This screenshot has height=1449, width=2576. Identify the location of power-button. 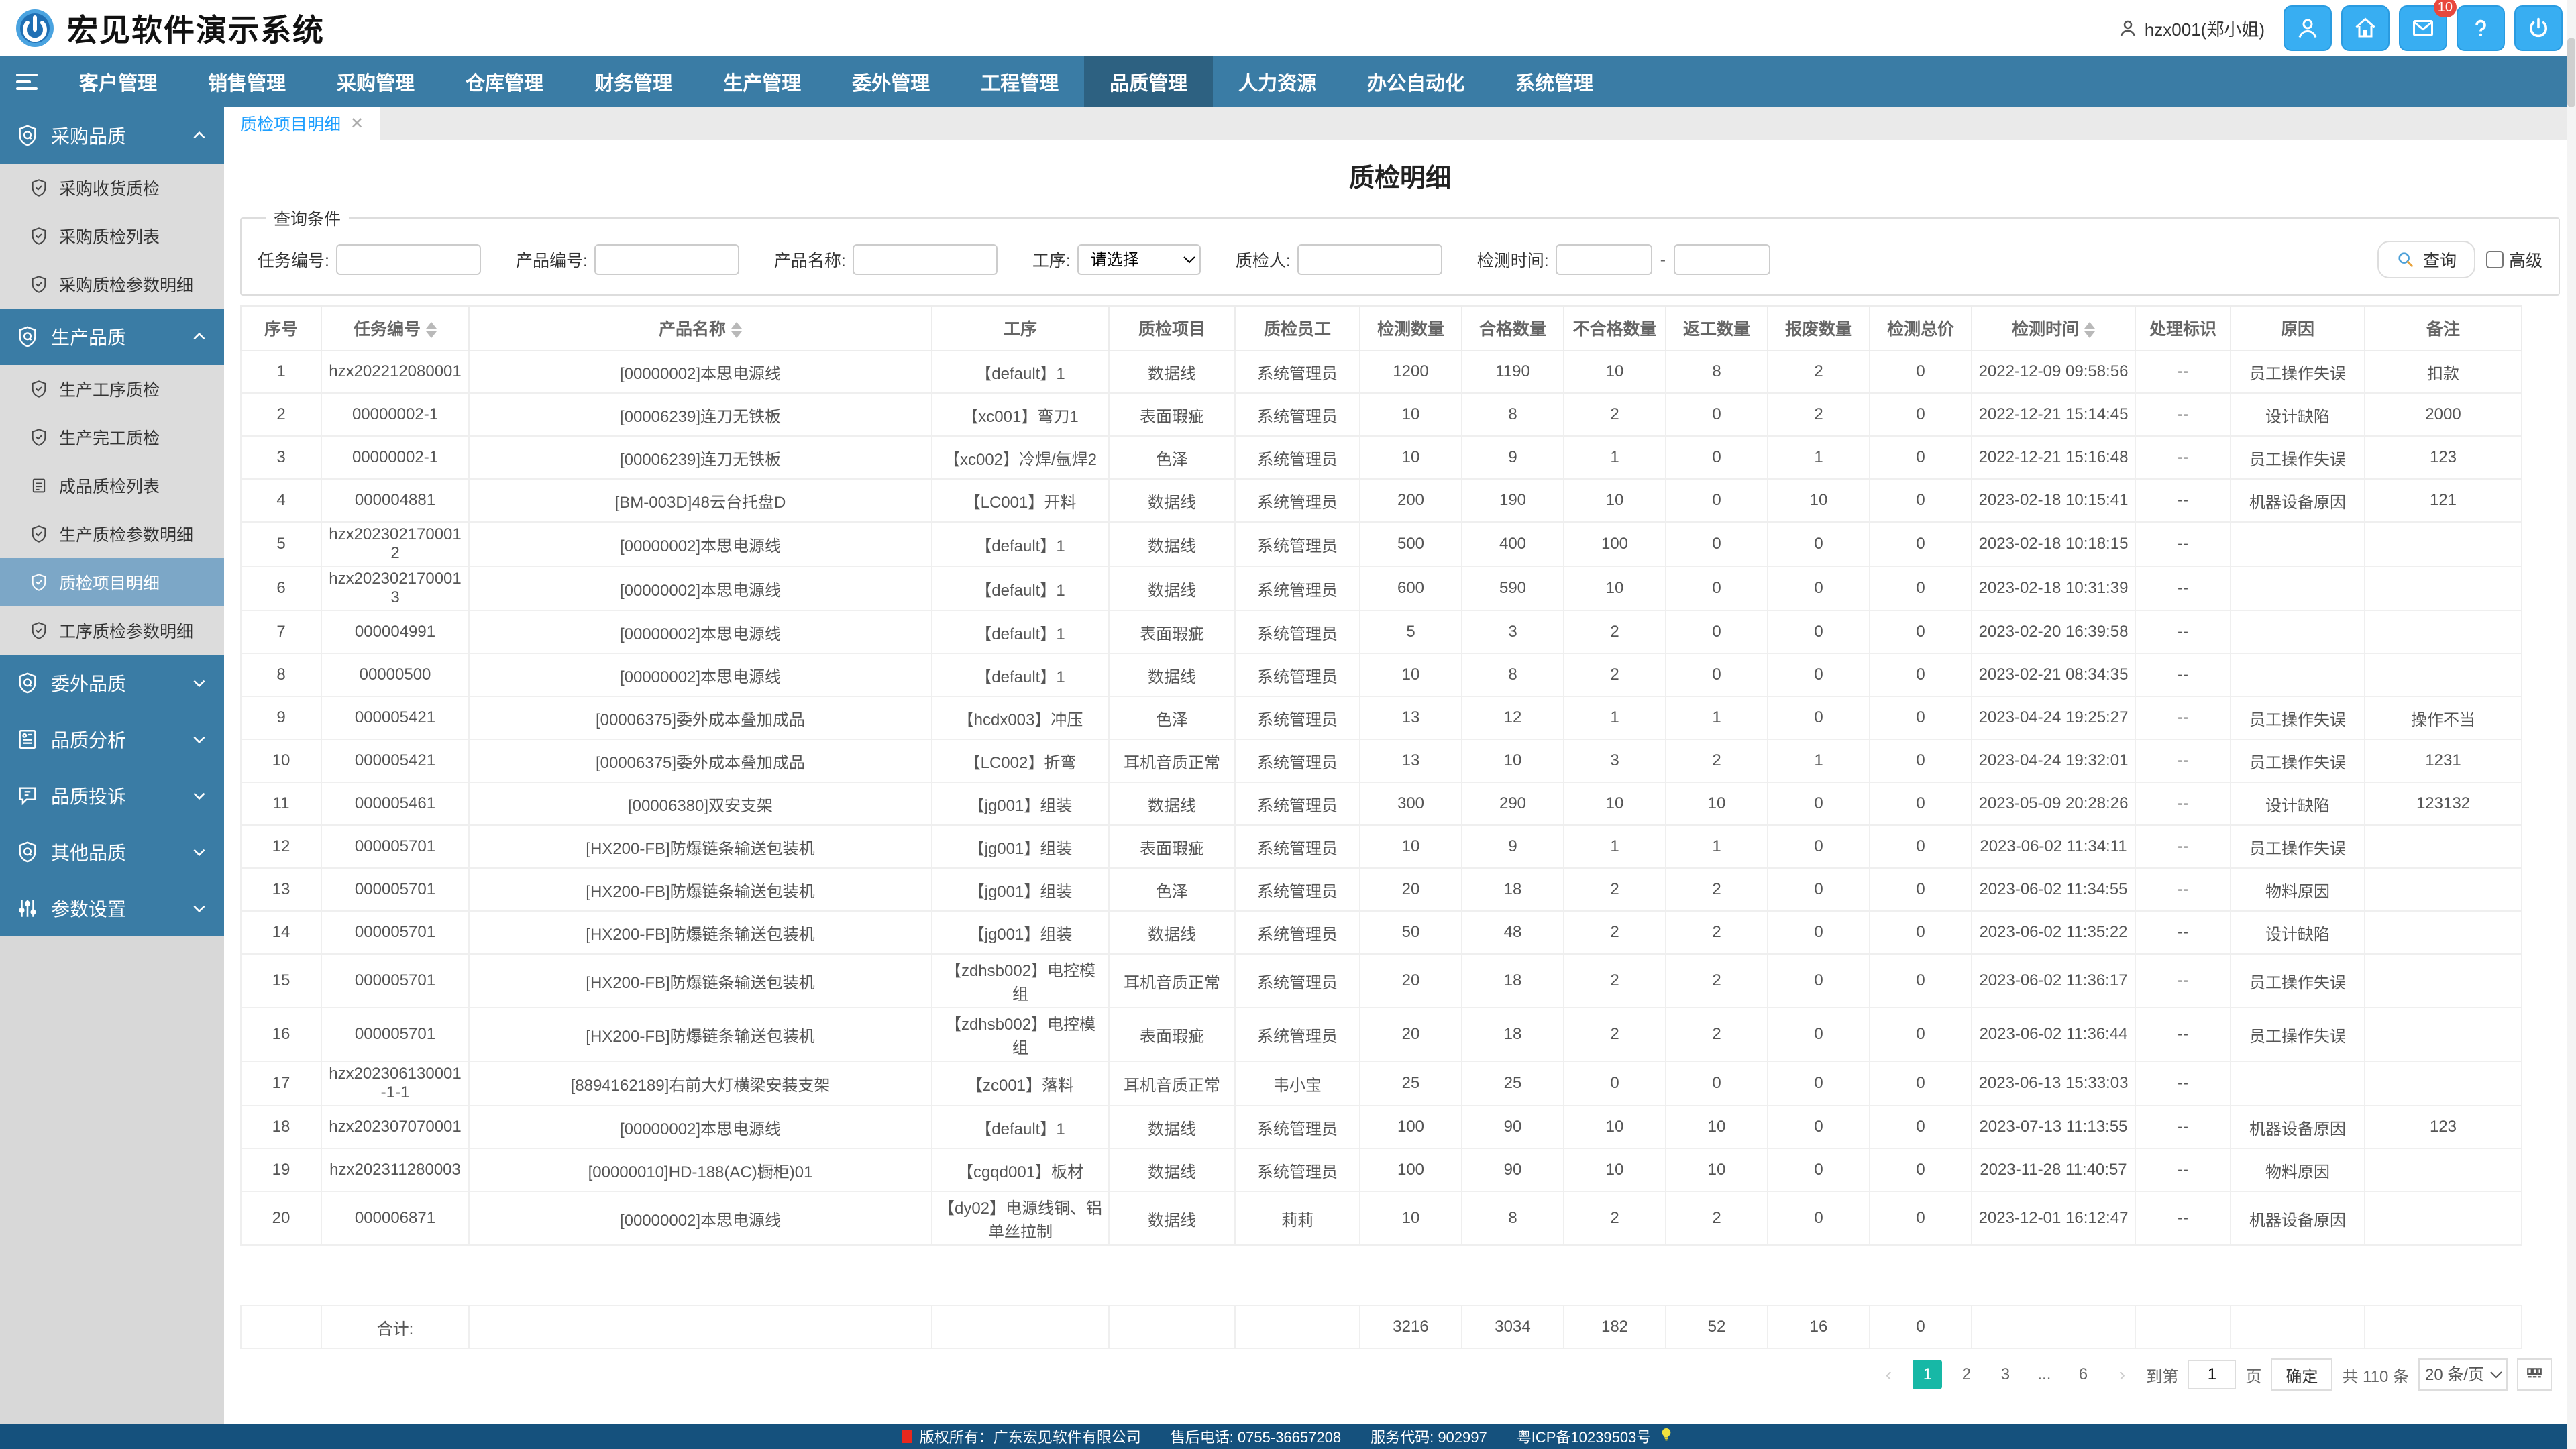
(2538, 28).